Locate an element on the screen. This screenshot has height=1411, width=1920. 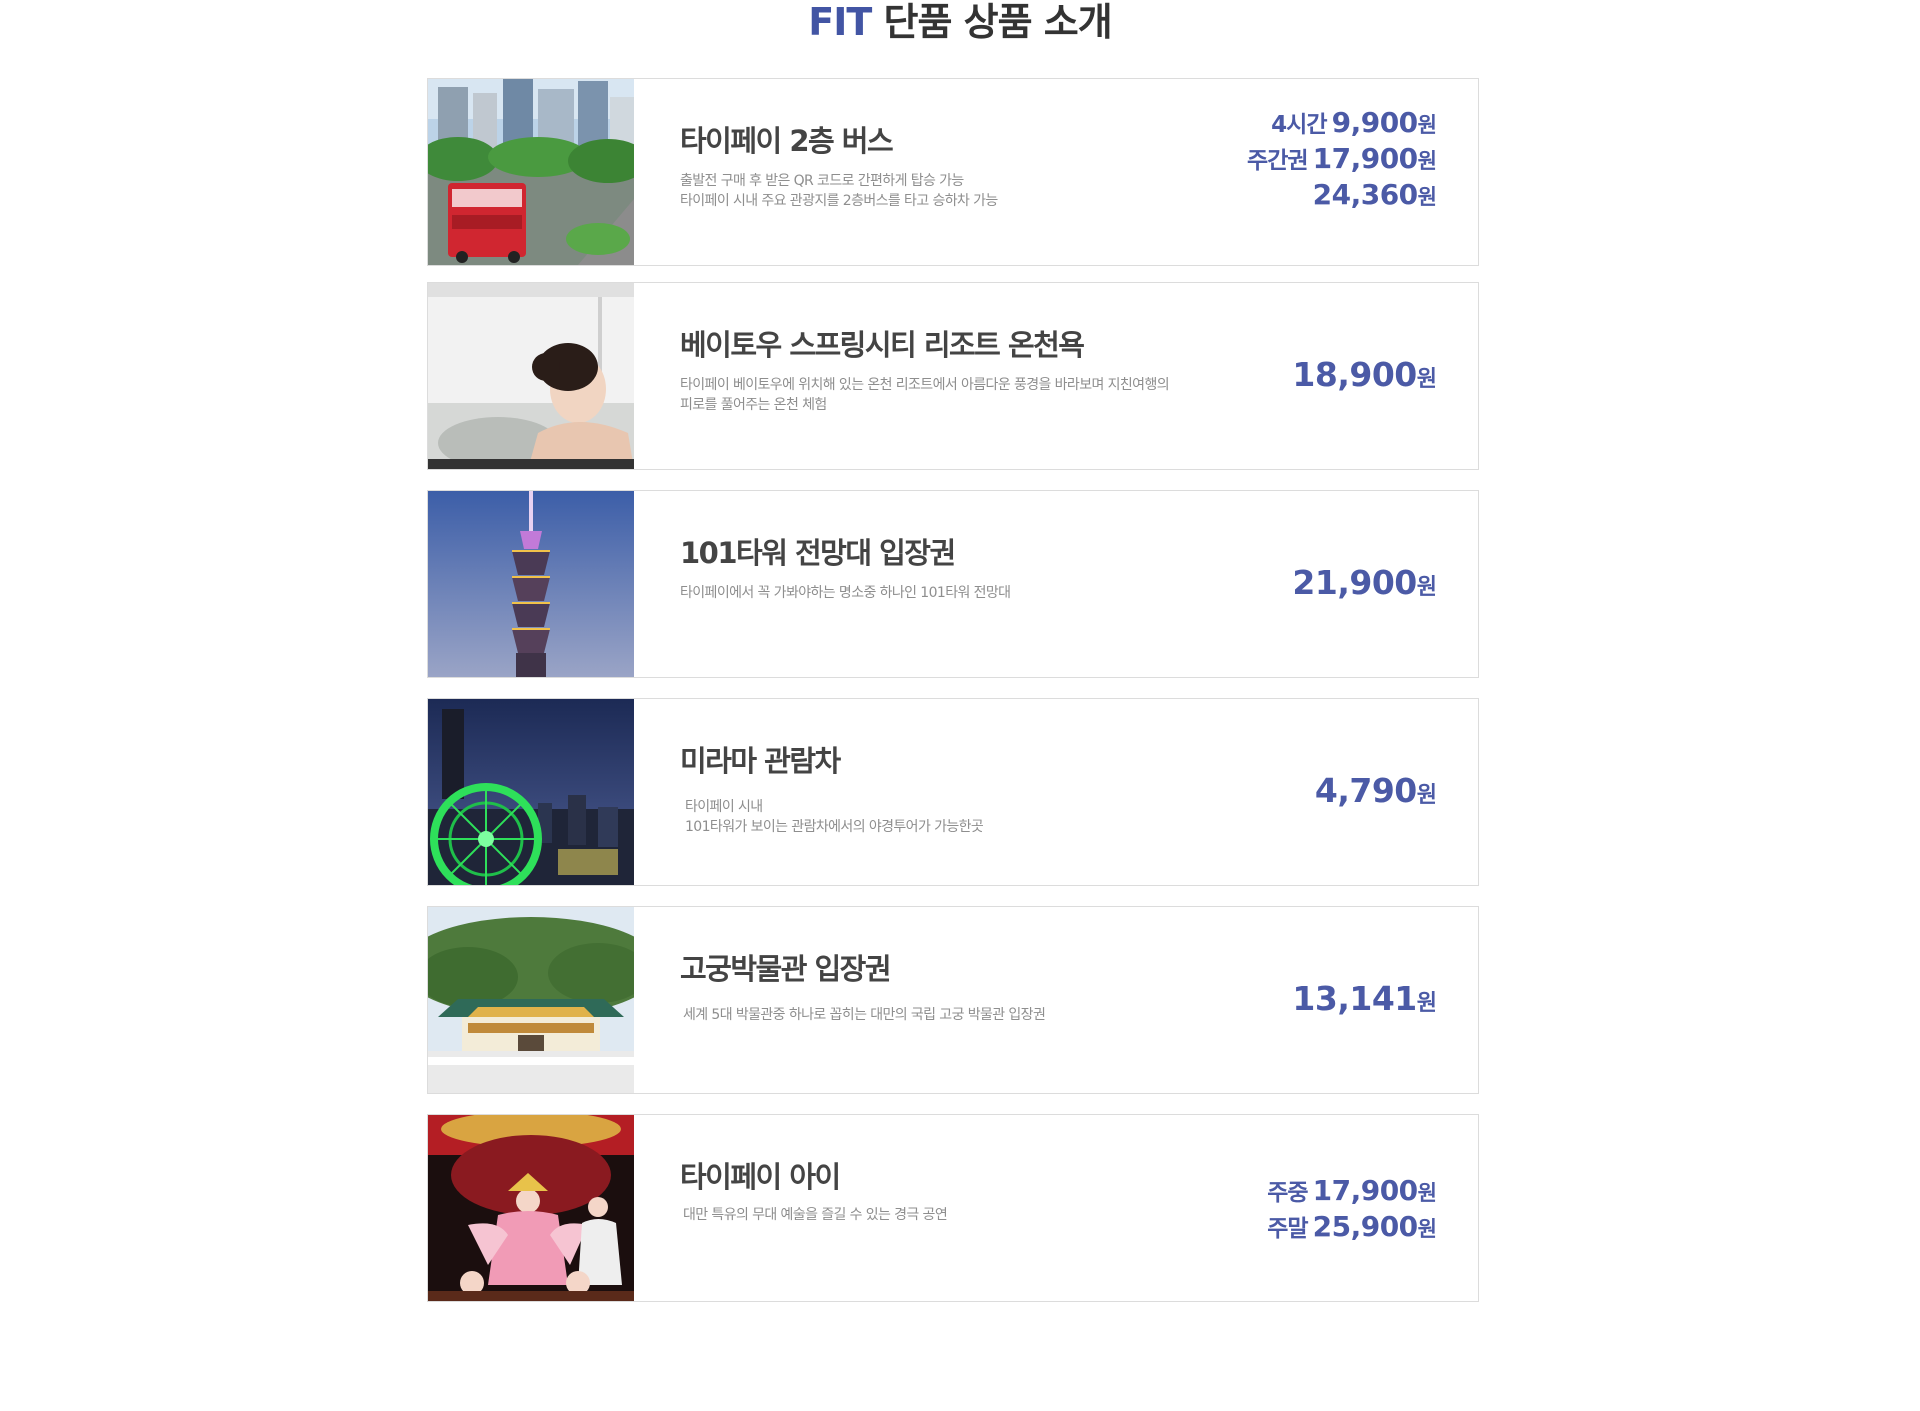
product-description: 대만 특유의 무대 예술을 즐길 수 있는 경극 공연 is located at coordinates (815, 1215).